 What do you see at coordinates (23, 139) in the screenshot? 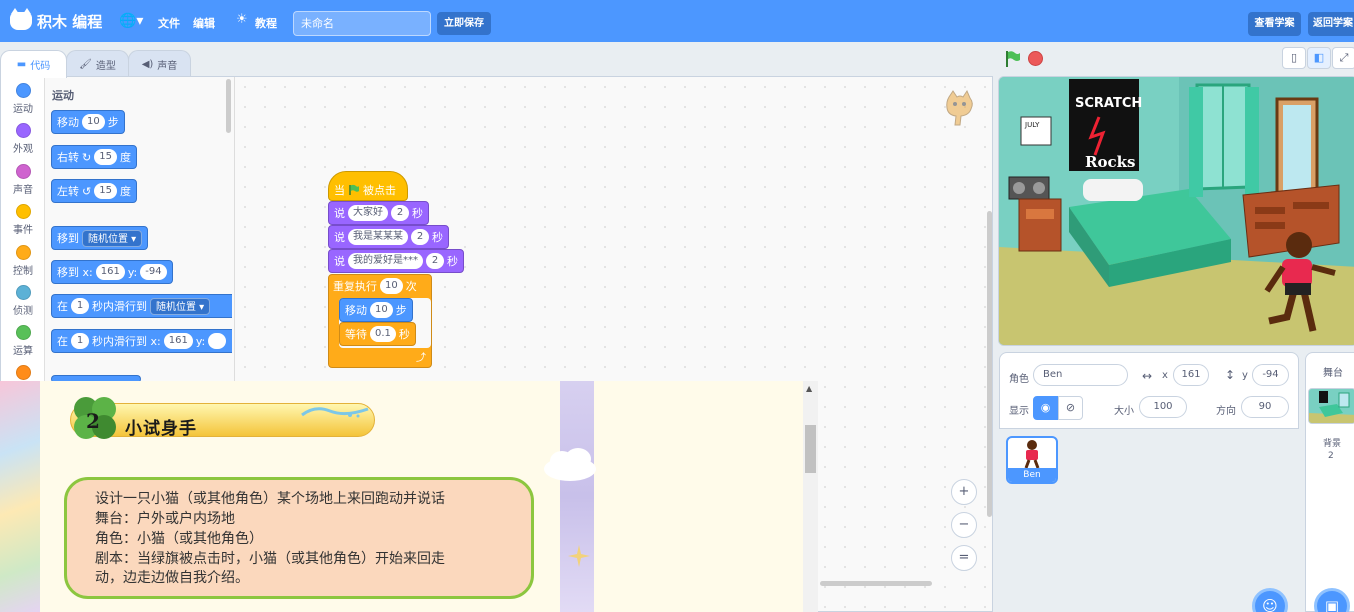
I see `category-looks: 外观` at bounding box center [23, 139].